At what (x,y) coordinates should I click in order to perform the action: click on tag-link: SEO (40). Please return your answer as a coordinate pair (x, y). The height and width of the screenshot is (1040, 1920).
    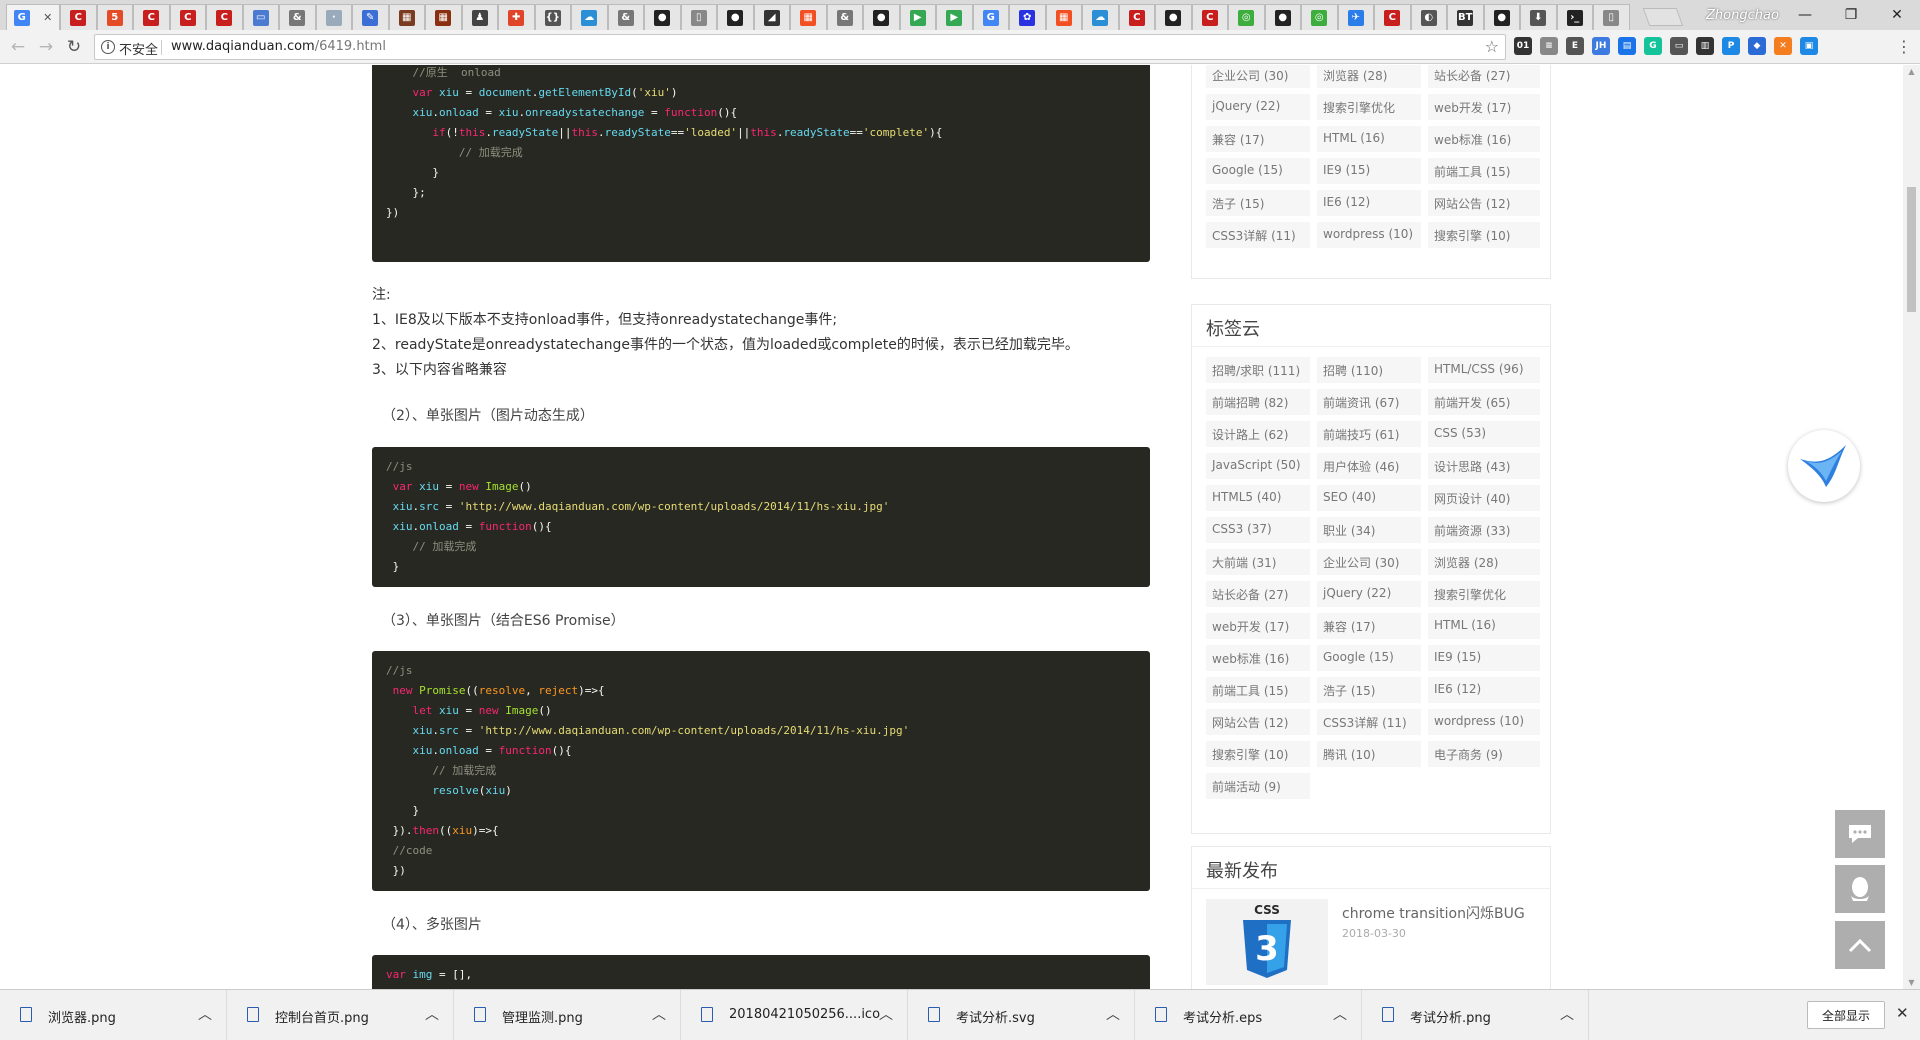
    Looking at the image, I should click on (1369, 498).